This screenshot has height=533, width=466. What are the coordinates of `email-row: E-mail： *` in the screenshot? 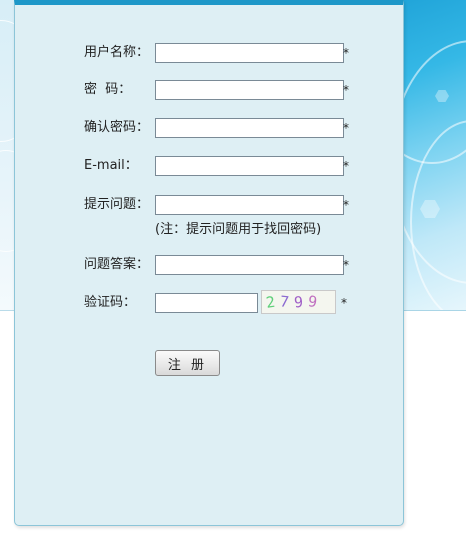 It's located at (210, 166).